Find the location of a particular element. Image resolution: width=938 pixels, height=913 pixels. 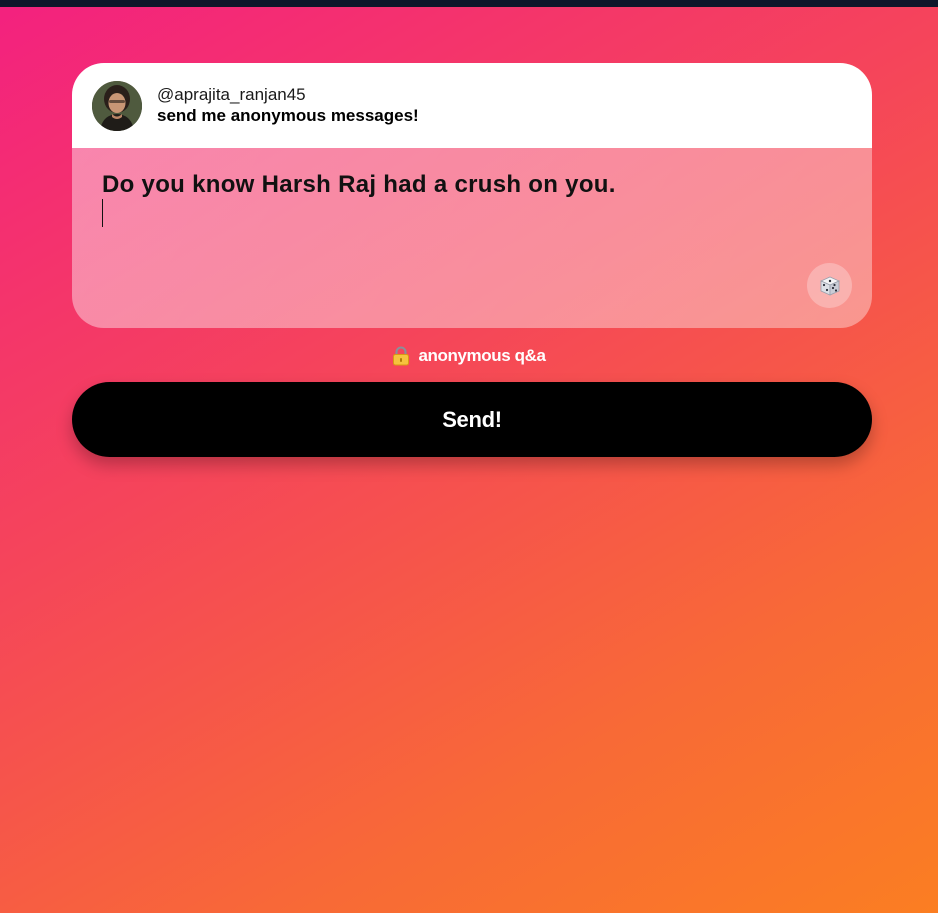

top-strip is located at coordinates (469, 3).